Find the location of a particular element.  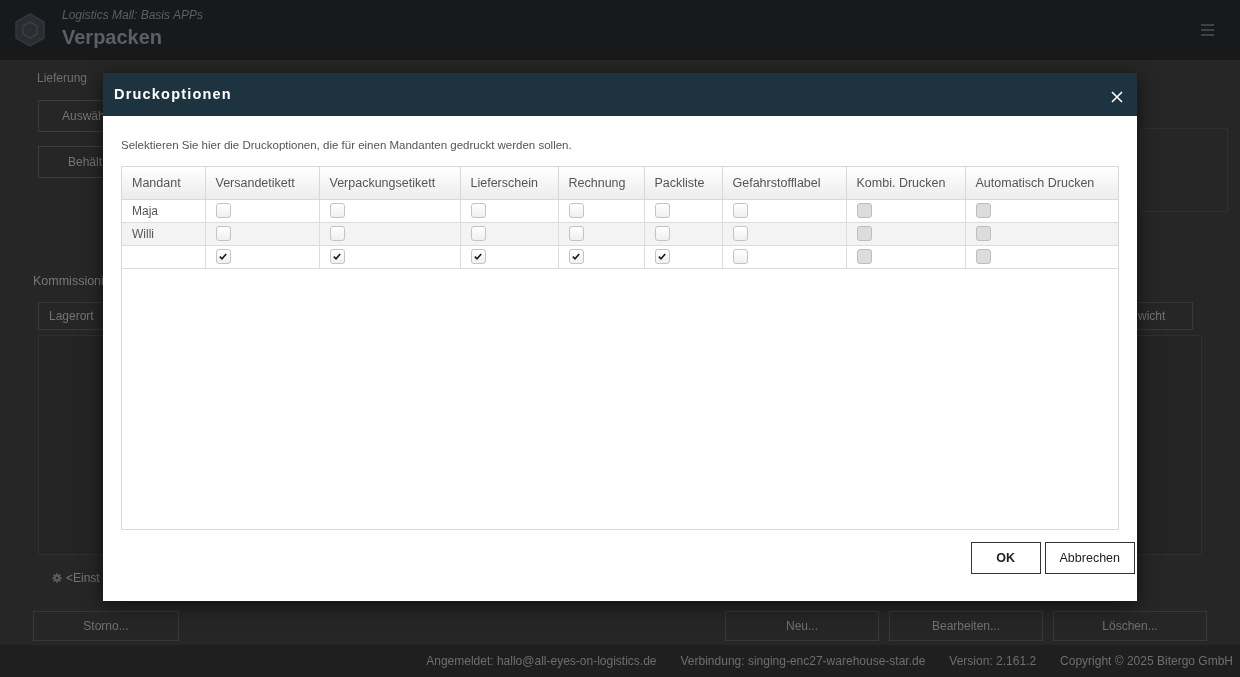

page-title: Verpacken is located at coordinates (113, 36).